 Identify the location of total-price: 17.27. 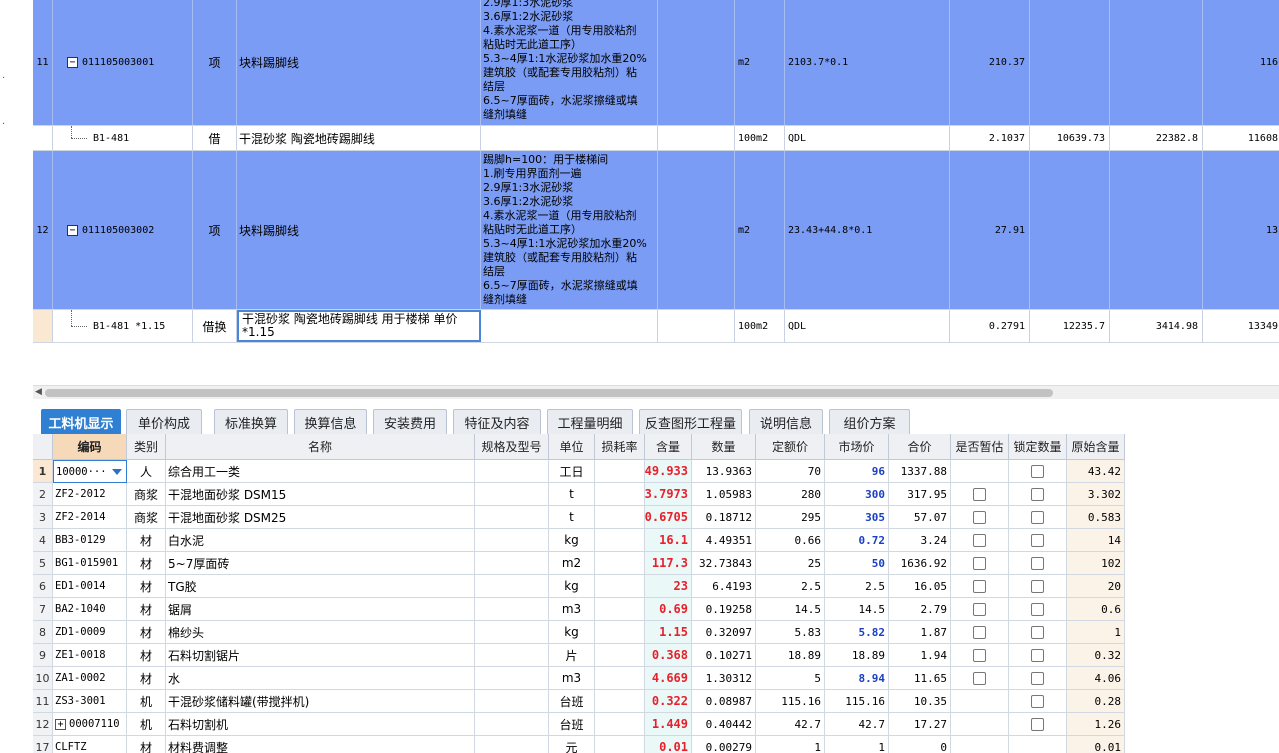
(920, 724).